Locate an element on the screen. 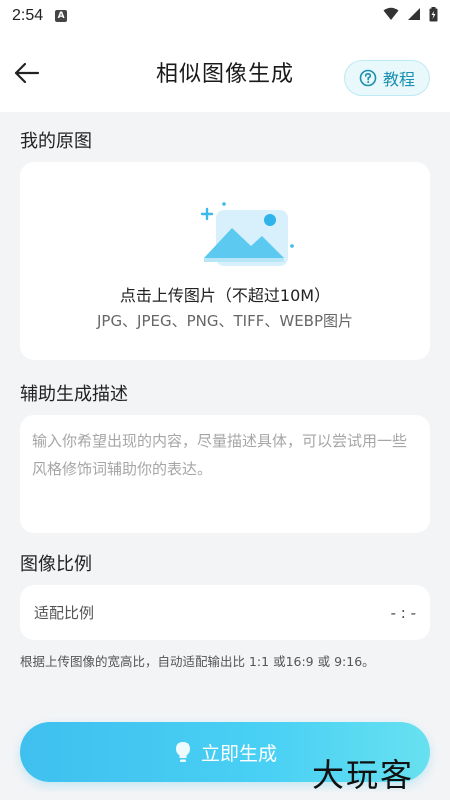 The image size is (450, 800). tutorial-button: 教程 is located at coordinates (387, 78).